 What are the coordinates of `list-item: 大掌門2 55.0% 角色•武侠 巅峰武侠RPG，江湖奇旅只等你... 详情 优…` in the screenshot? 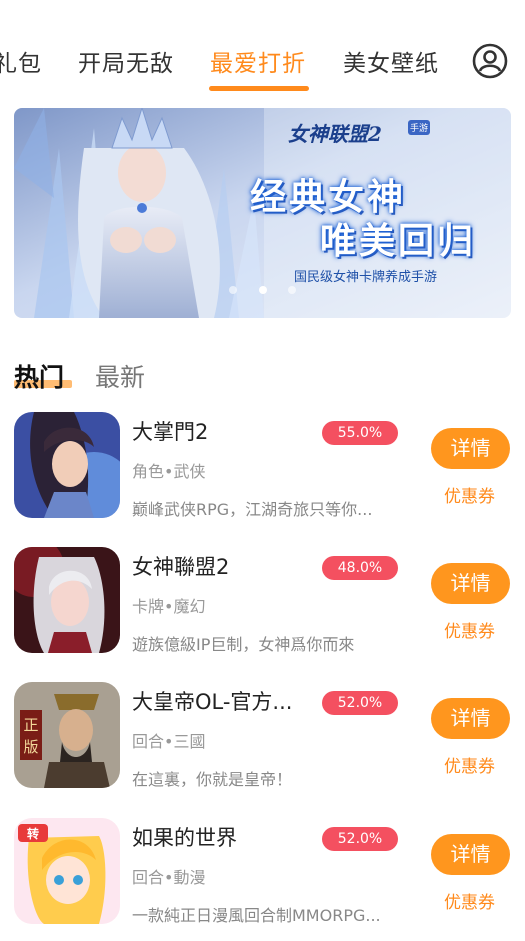 It's located at (262, 472).